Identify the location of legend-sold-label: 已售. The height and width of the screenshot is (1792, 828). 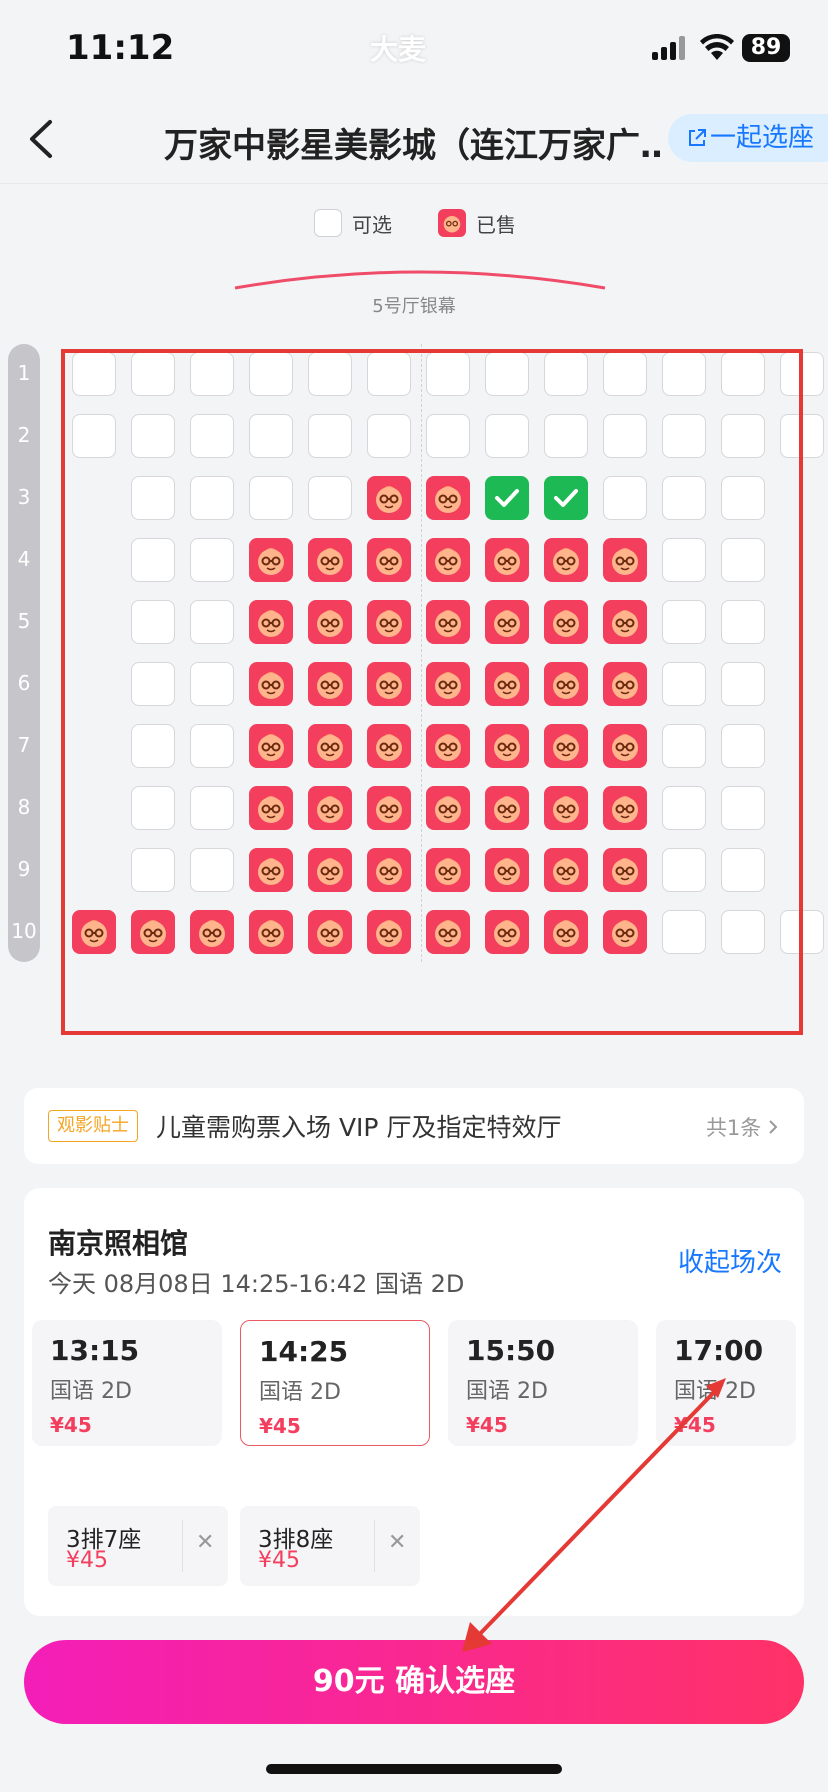
(496, 224).